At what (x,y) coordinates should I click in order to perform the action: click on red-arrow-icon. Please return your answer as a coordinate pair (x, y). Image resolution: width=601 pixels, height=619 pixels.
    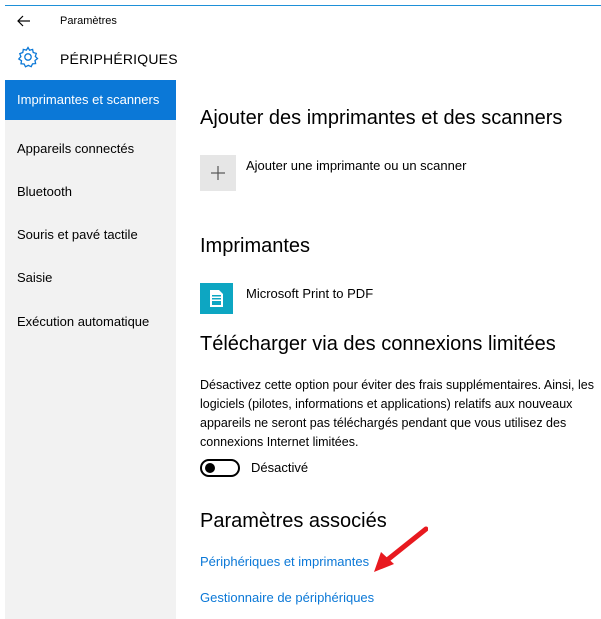
    Looking at the image, I should click on (401, 549).